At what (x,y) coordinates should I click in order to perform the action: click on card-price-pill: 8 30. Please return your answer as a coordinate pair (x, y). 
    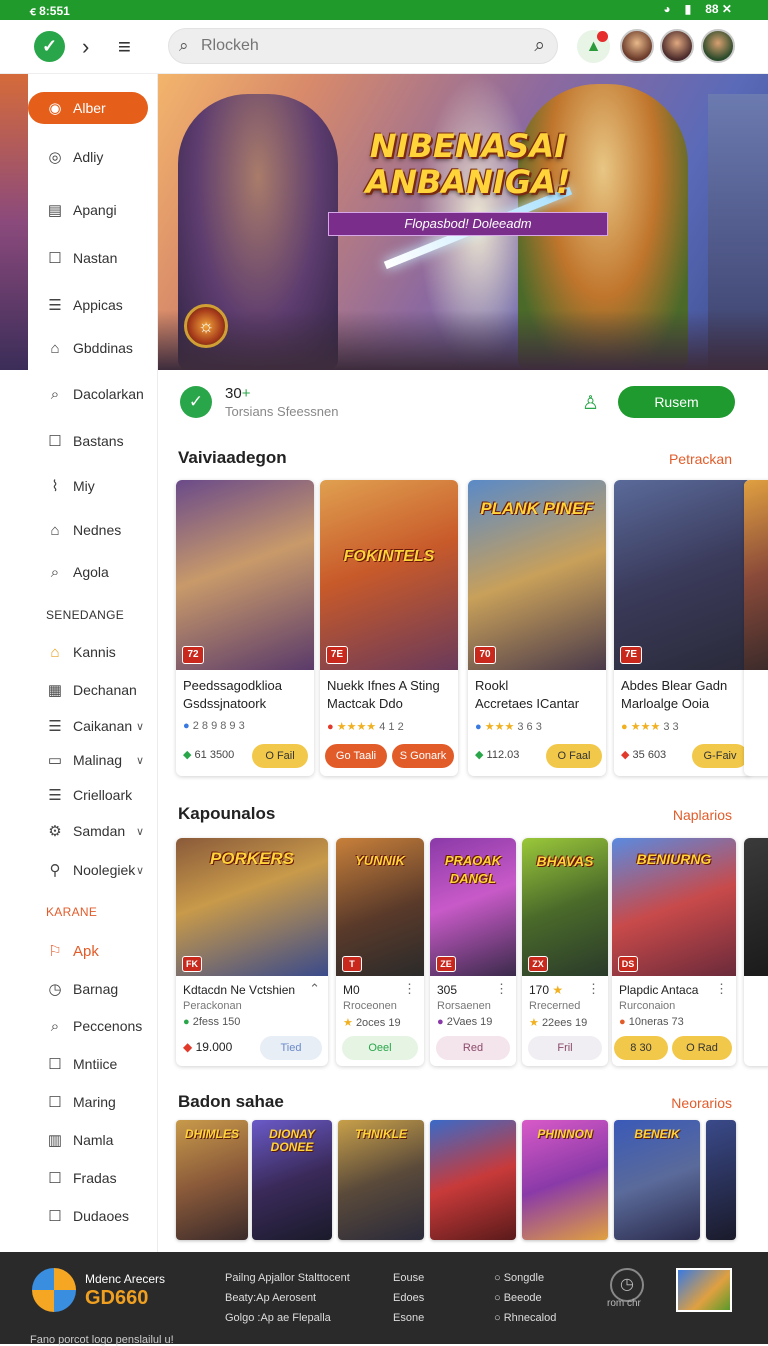
    Looking at the image, I should click on (641, 1048).